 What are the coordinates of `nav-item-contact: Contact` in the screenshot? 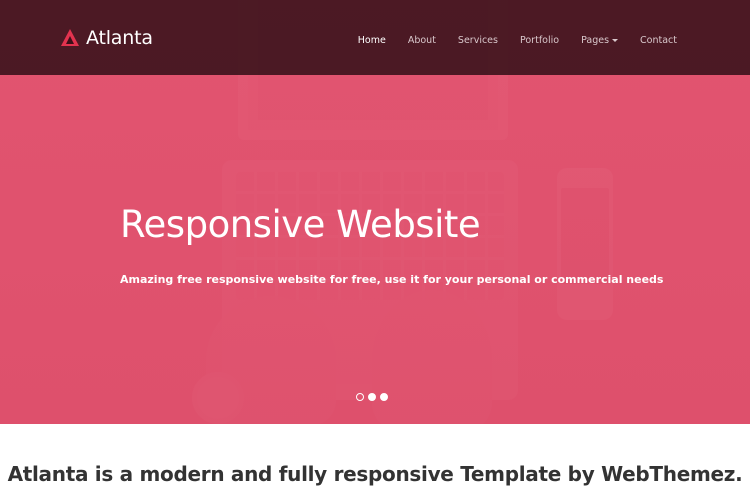 It's located at (658, 39).